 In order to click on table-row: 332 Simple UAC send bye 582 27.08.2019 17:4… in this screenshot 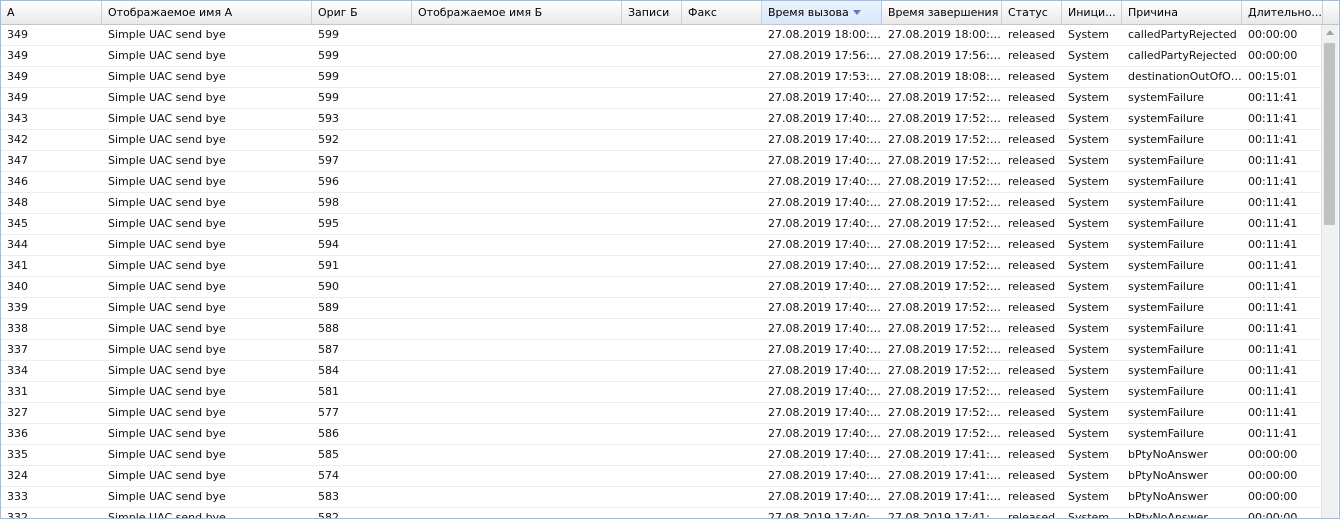, I will do `click(662, 513)`.